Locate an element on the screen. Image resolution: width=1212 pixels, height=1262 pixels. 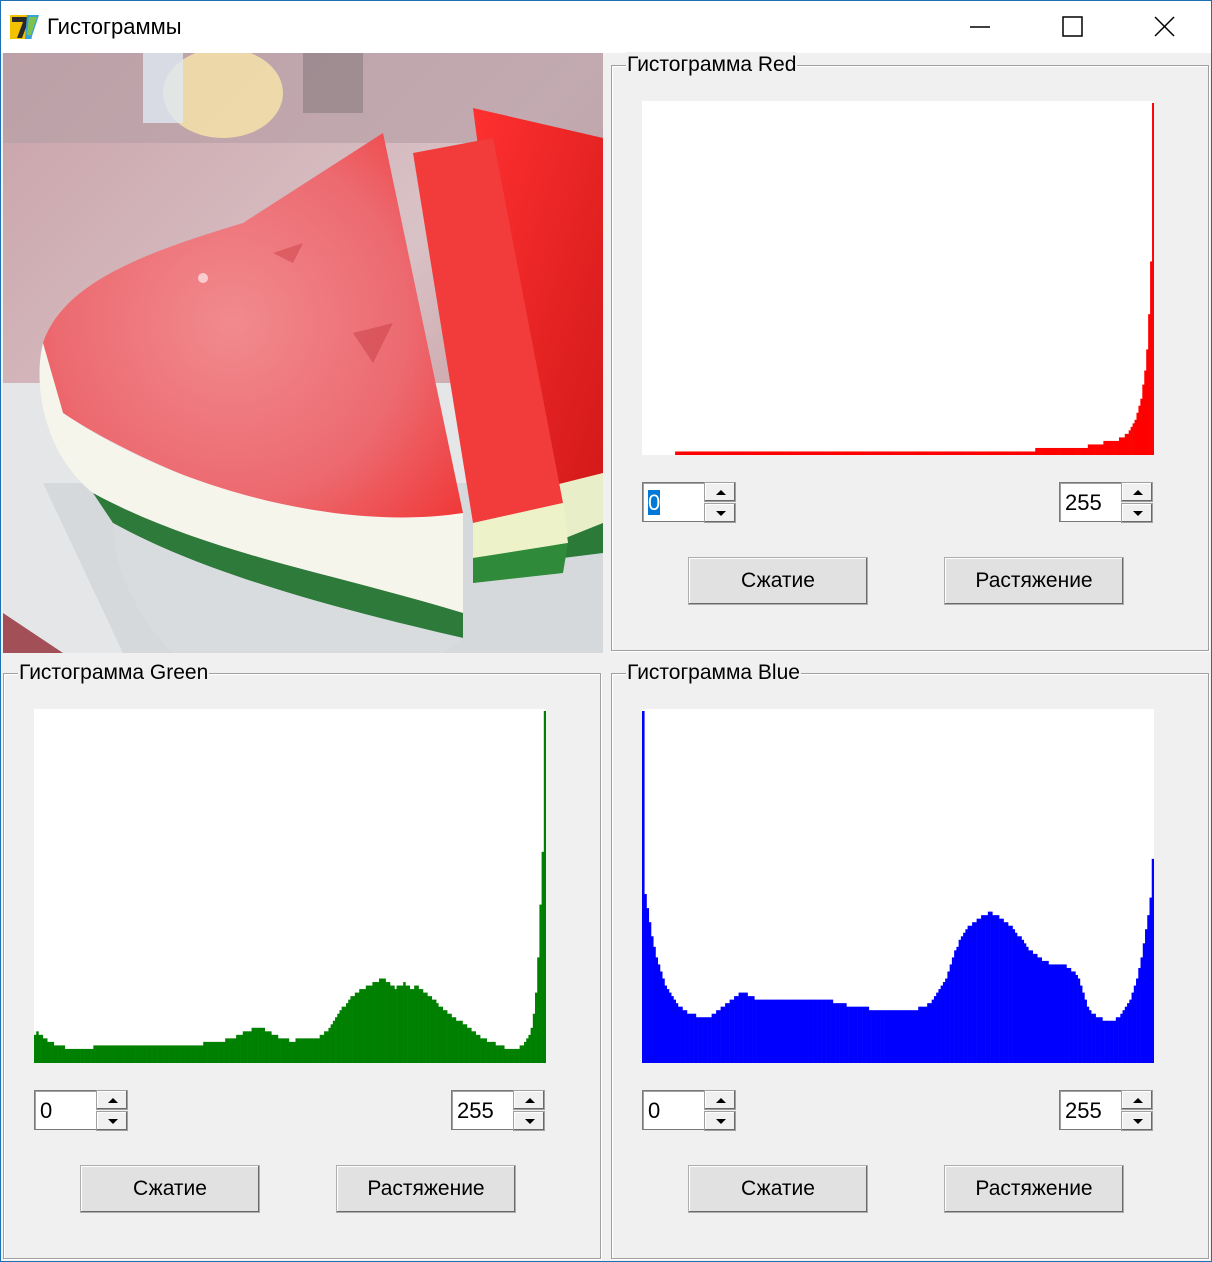
red-min-spinbox: 0 is located at coordinates (690, 504).